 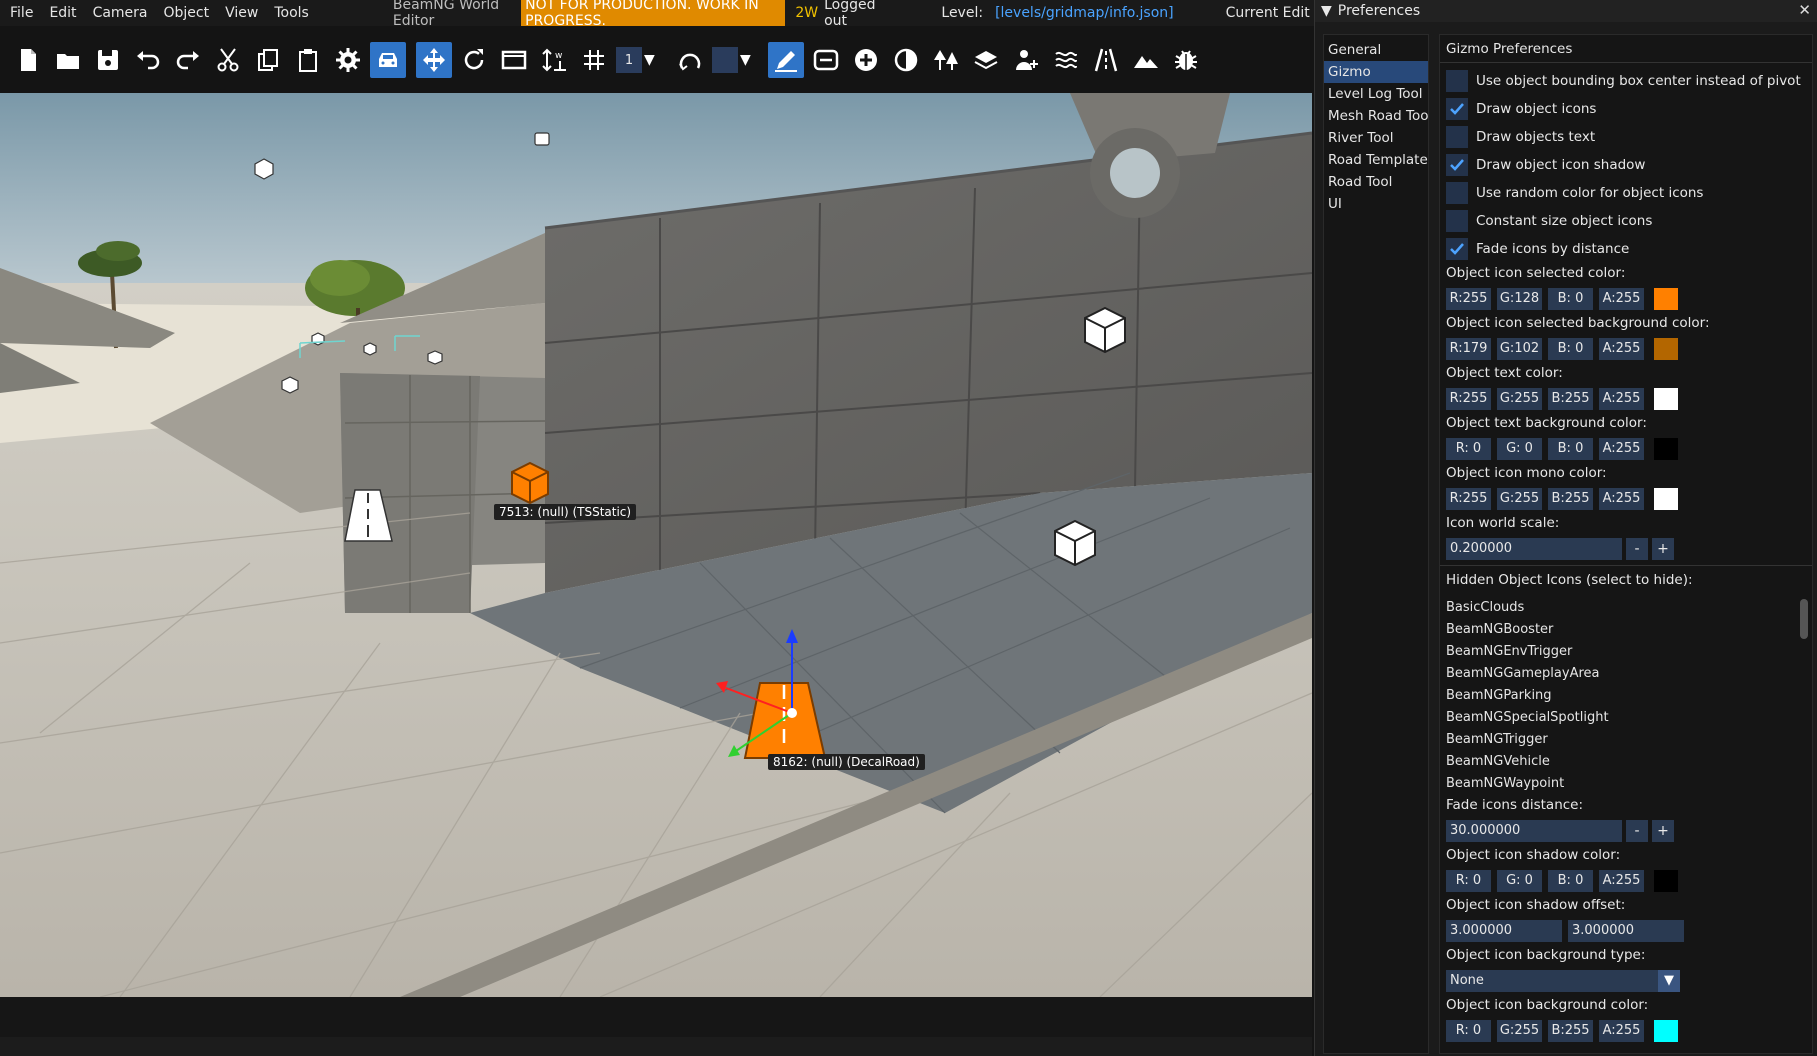 I want to click on menu-tools: Tools, so click(x=291, y=13).